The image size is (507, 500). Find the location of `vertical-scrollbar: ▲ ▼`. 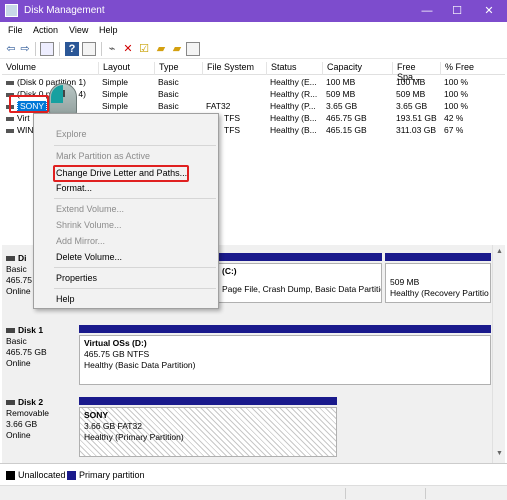

vertical-scrollbar: ▲ ▼ is located at coordinates (498, 354).